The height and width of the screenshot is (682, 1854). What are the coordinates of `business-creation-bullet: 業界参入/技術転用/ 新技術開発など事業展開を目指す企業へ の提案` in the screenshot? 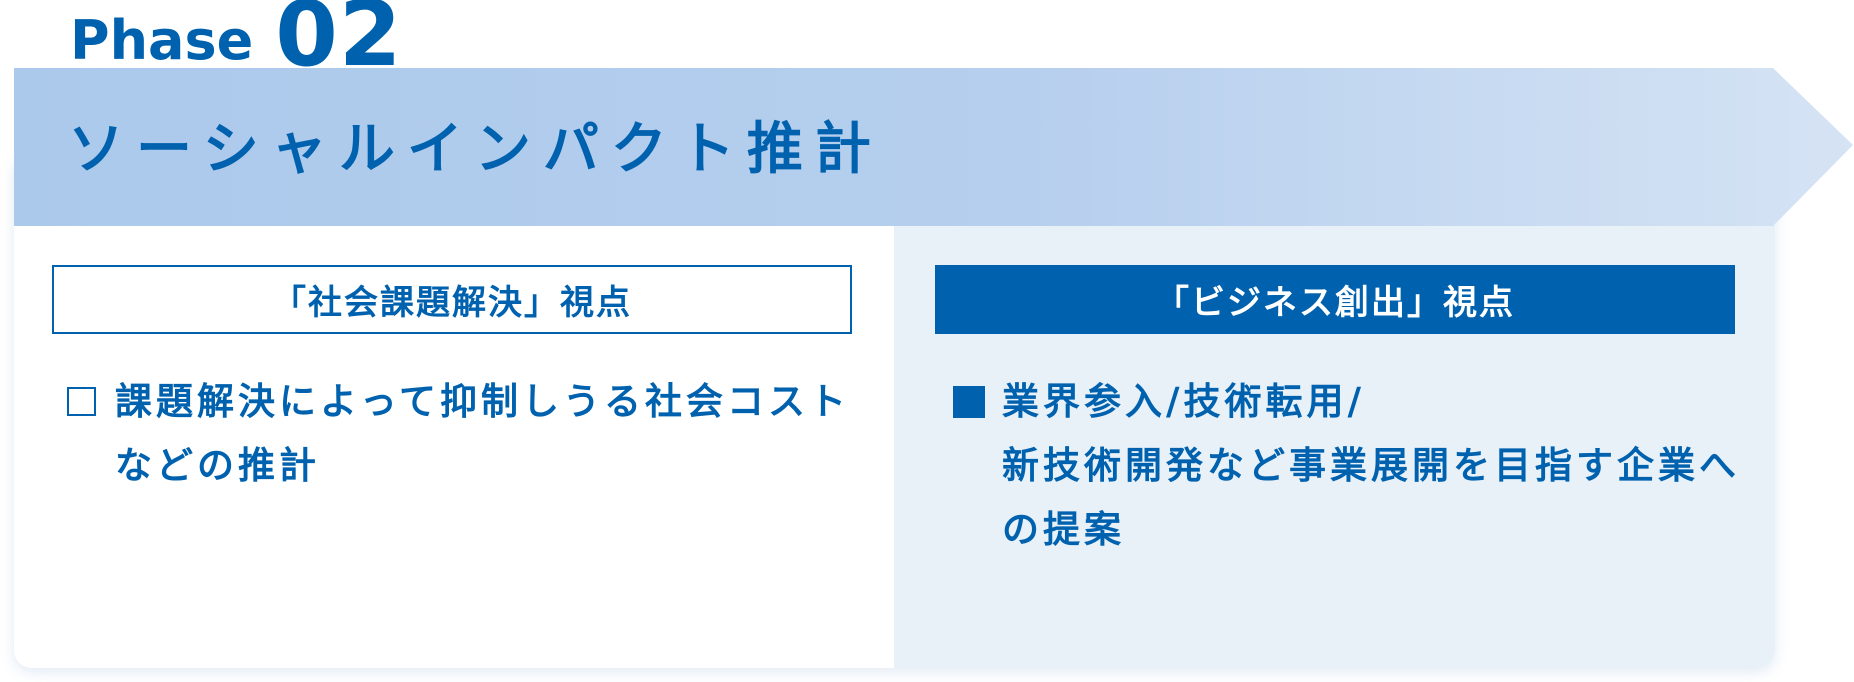 It's located at (1353, 466).